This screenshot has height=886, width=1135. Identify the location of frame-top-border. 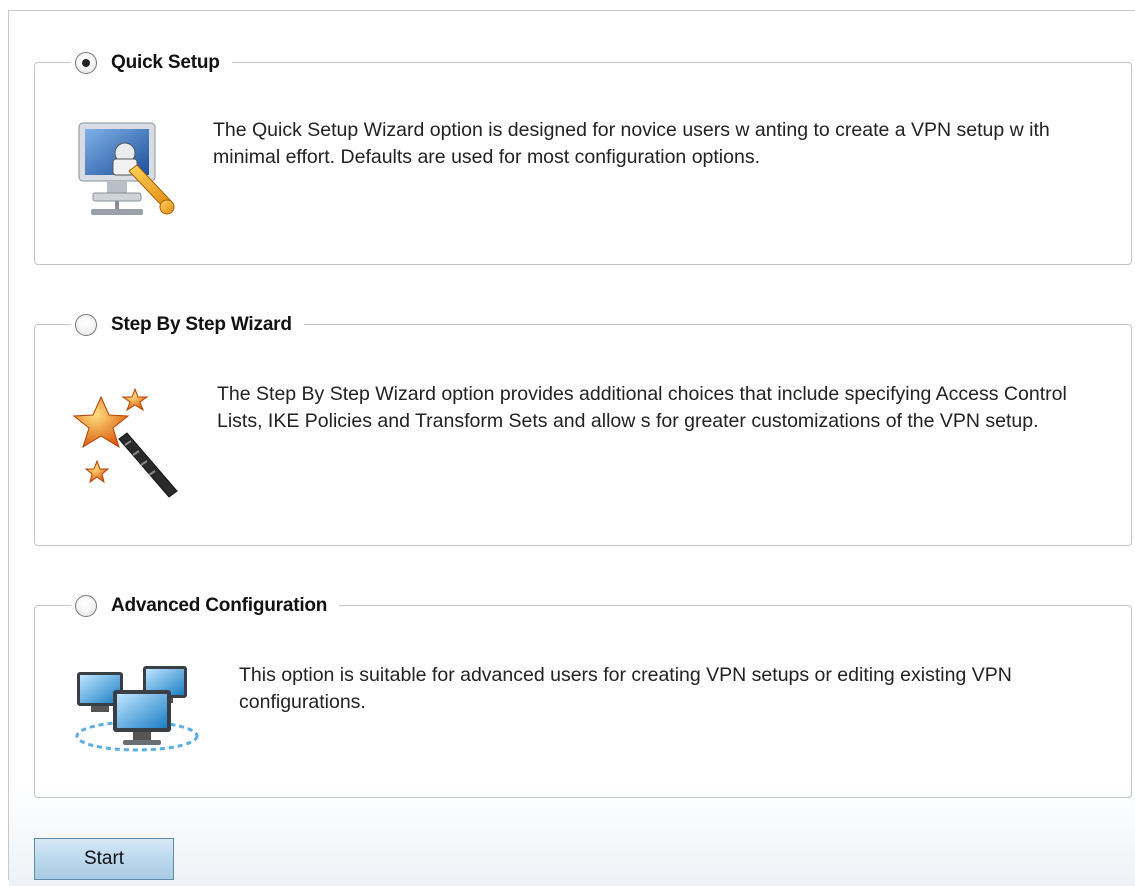
(571, 10).